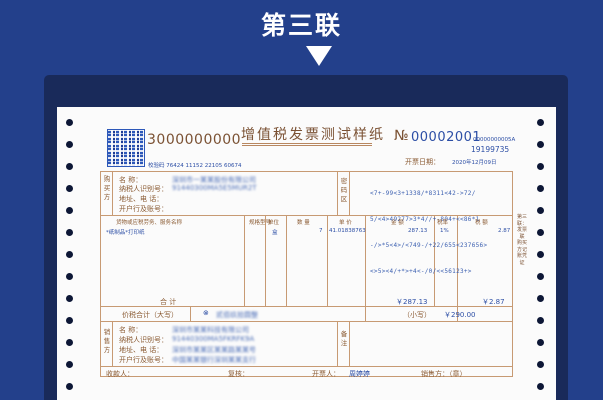 This screenshot has width=603, height=400. What do you see at coordinates (401, 136) in the screenshot?
I see `invoice-no-symbol: №` at bounding box center [401, 136].